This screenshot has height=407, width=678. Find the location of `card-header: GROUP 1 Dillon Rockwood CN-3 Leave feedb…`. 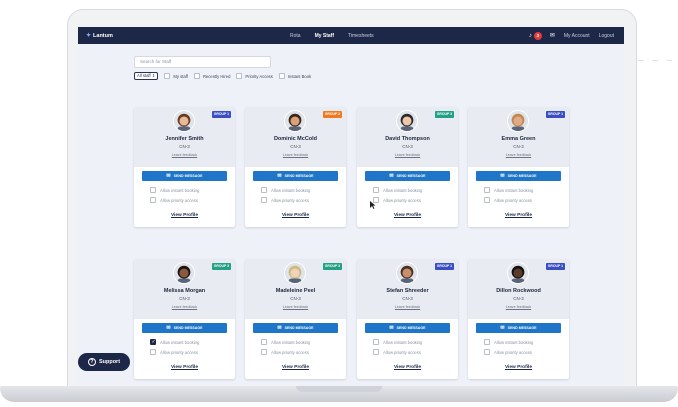

card-header: GROUP 1 Dillon Rockwood CN-3 Leave feedb… is located at coordinates (518, 289).